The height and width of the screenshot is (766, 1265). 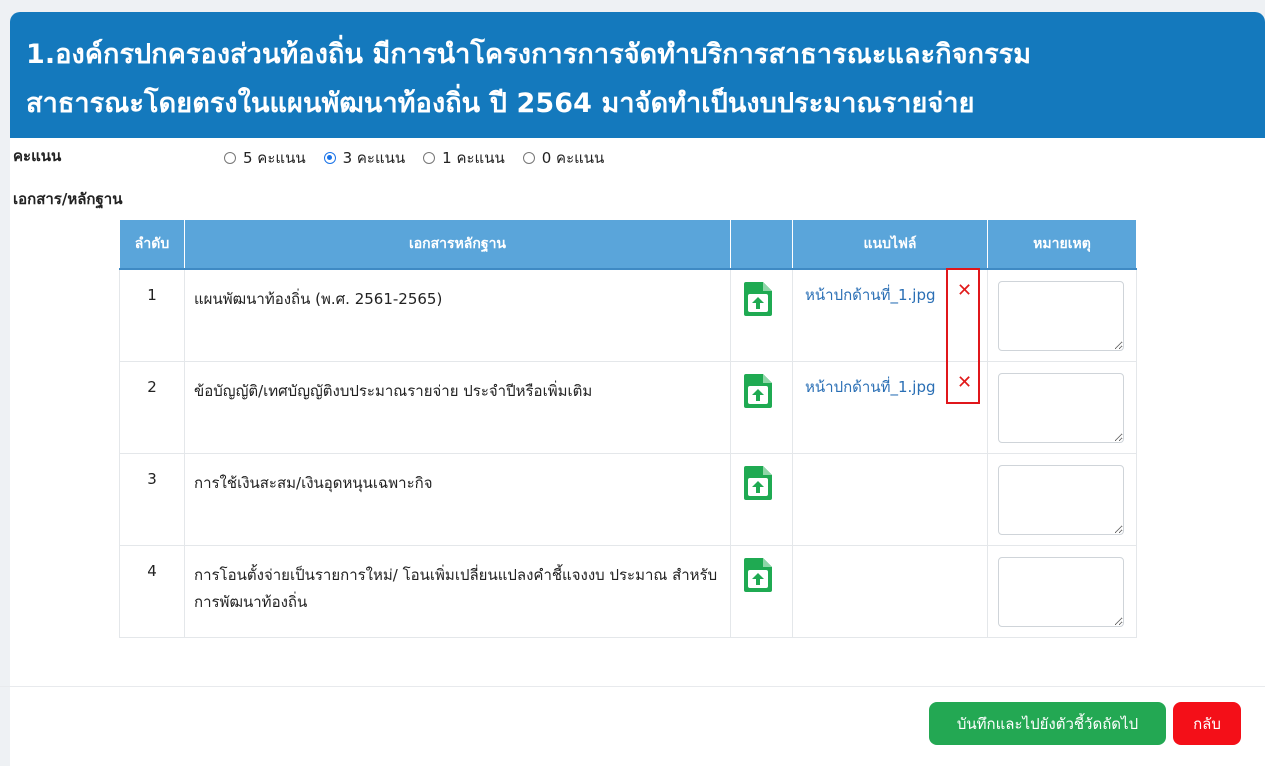 I want to click on score-option-5: 5 คะแนน, so click(x=265, y=158).